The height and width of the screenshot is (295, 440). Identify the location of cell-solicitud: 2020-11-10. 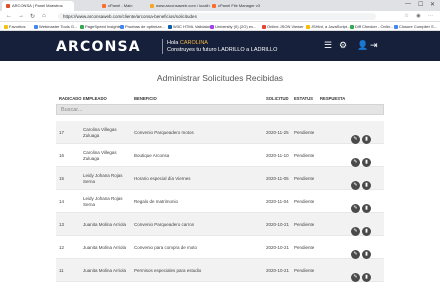
(277, 155).